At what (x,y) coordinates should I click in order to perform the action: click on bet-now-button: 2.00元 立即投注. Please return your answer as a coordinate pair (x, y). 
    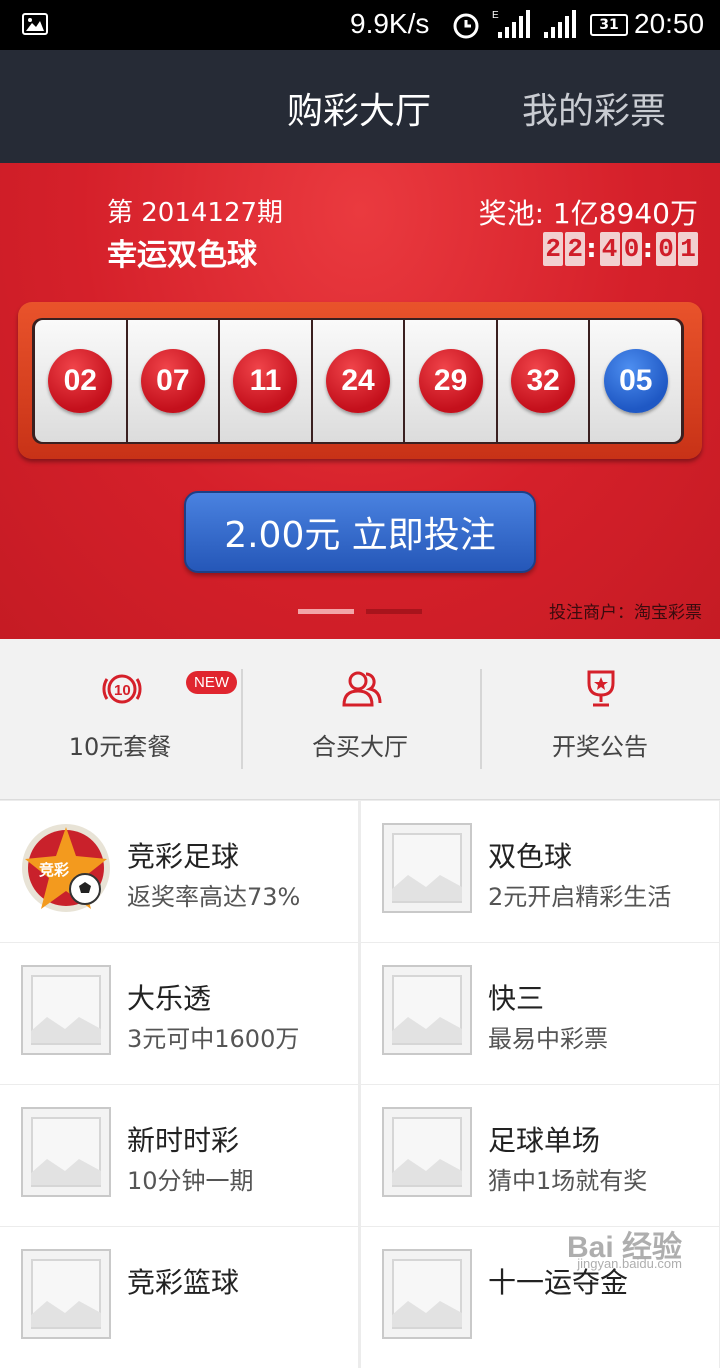
    Looking at the image, I should click on (360, 532).